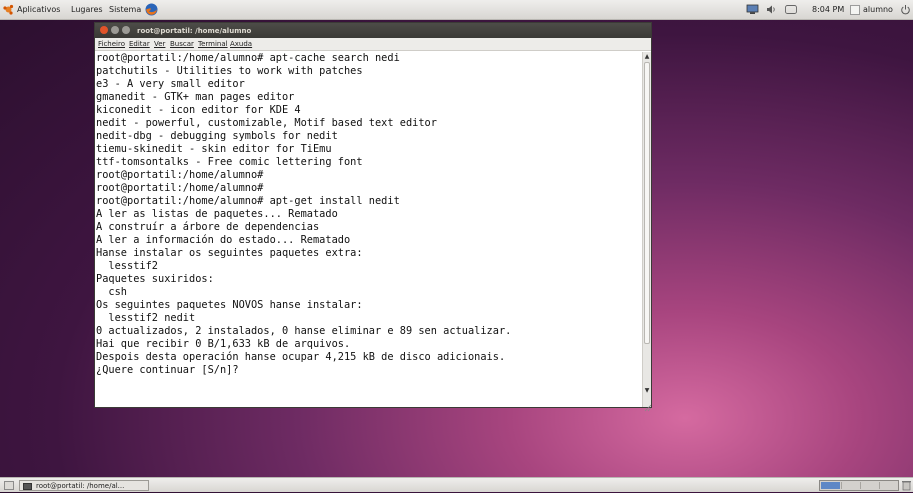  What do you see at coordinates (905, 9) in the screenshot?
I see `power-icon` at bounding box center [905, 9].